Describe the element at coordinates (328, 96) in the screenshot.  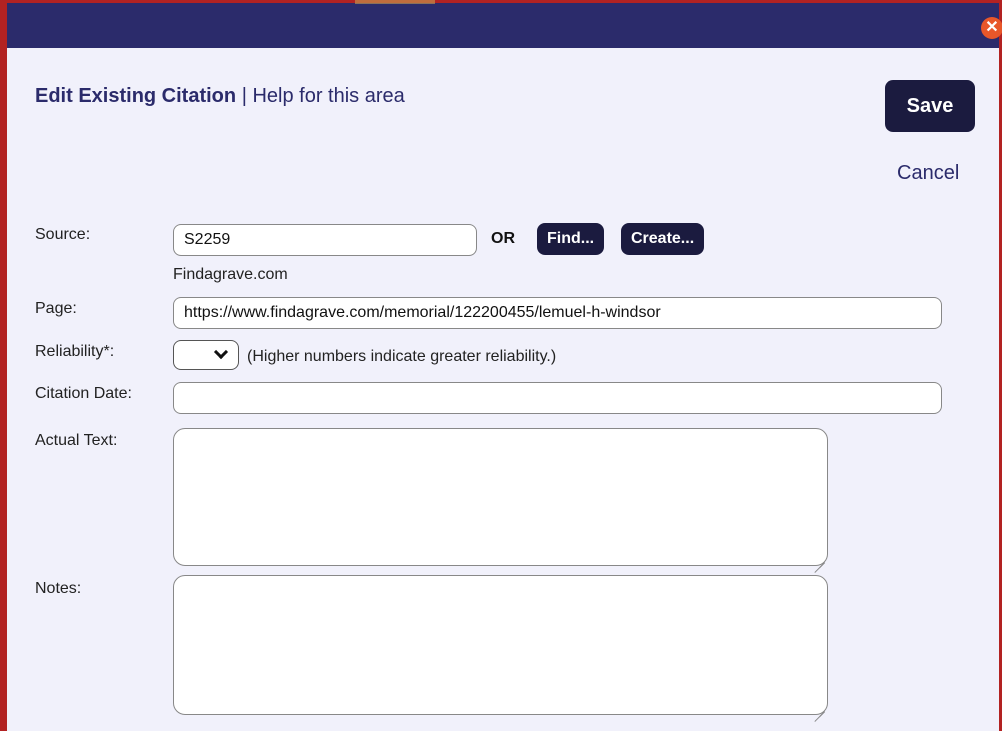
I see `help-link: Help for this area` at that location.